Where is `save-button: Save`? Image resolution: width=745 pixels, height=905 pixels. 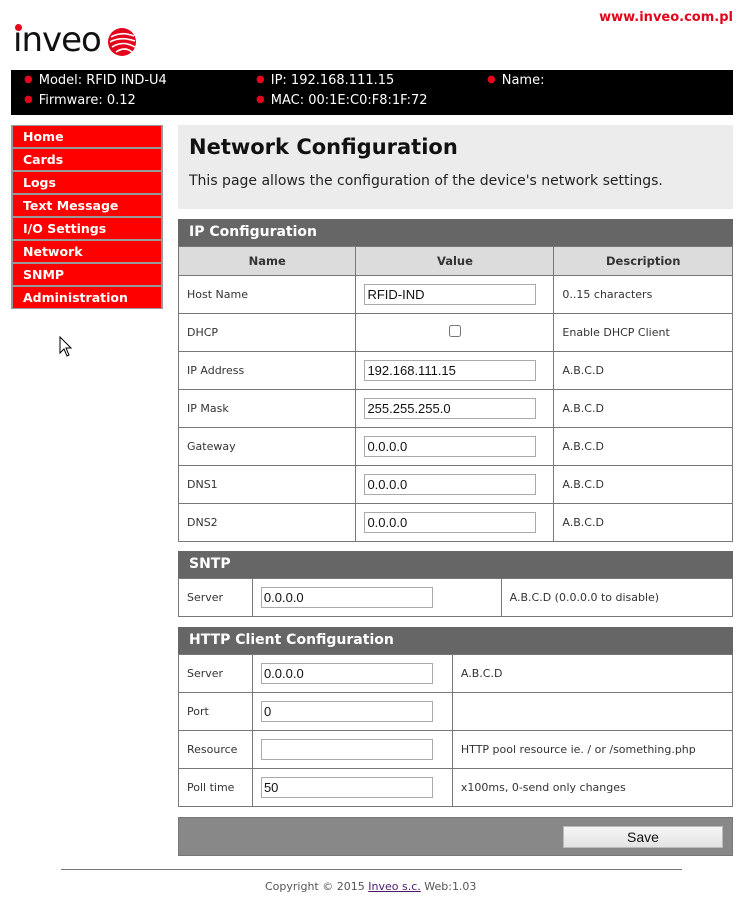 save-button: Save is located at coordinates (643, 837).